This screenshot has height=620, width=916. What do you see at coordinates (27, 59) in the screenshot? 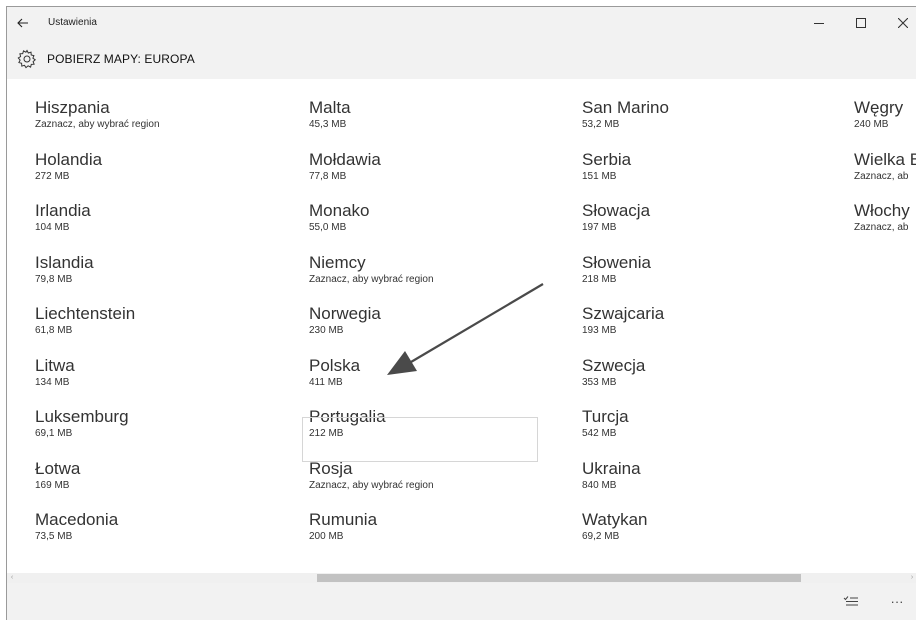
I see `gear-icon` at bounding box center [27, 59].